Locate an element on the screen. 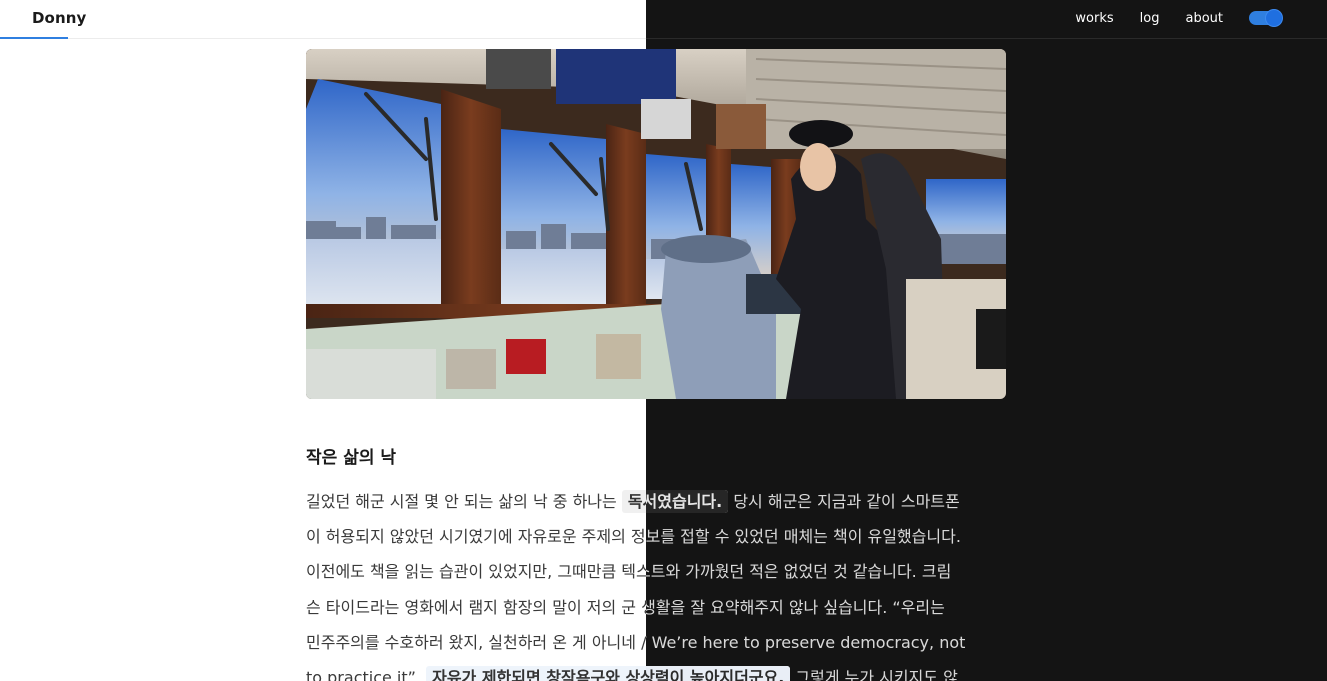 The width and height of the screenshot is (1327, 681). header-divider-right is located at coordinates (986, 38).